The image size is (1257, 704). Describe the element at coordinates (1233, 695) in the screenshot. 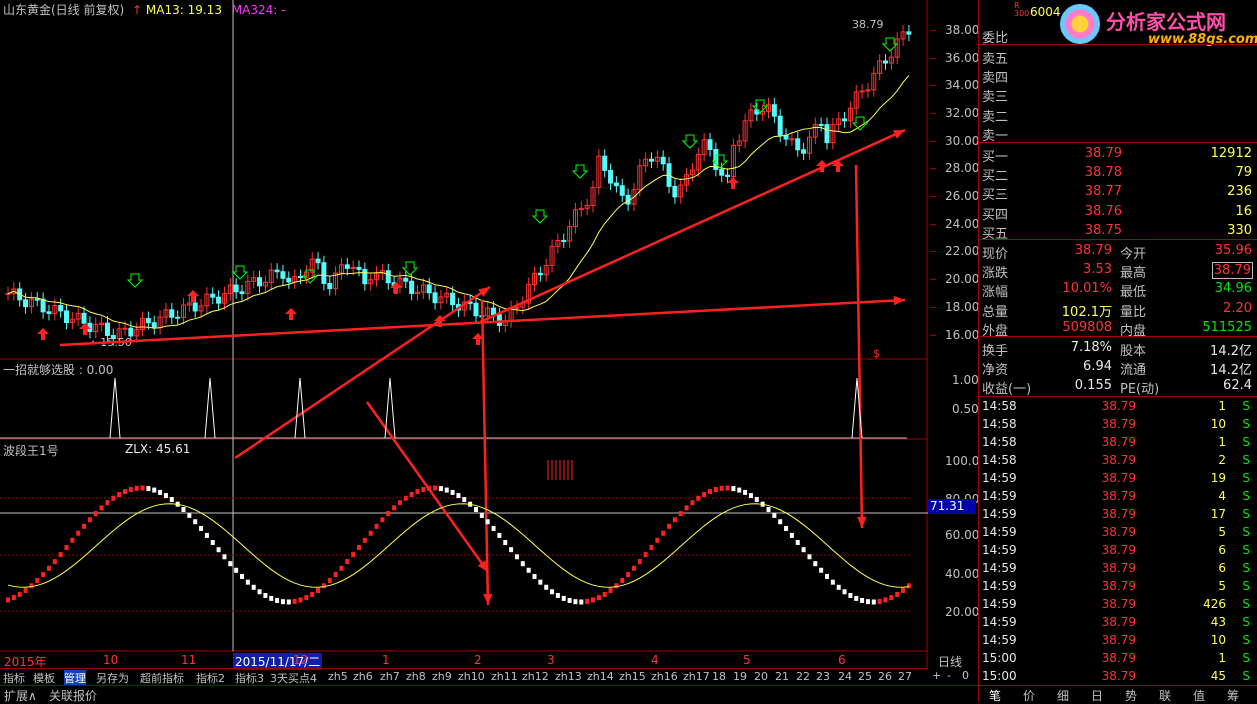

I see `right-tab: 筹` at that location.